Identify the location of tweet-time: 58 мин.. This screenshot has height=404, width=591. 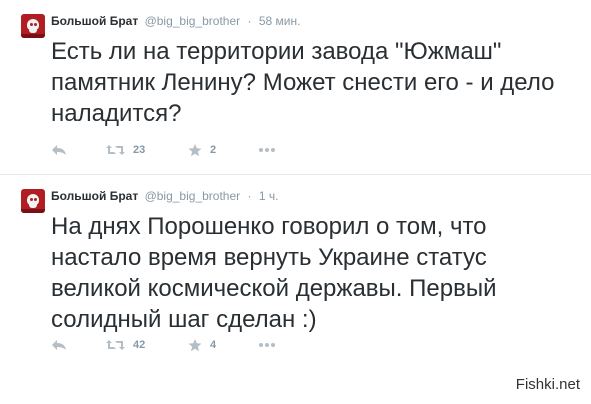
(280, 21).